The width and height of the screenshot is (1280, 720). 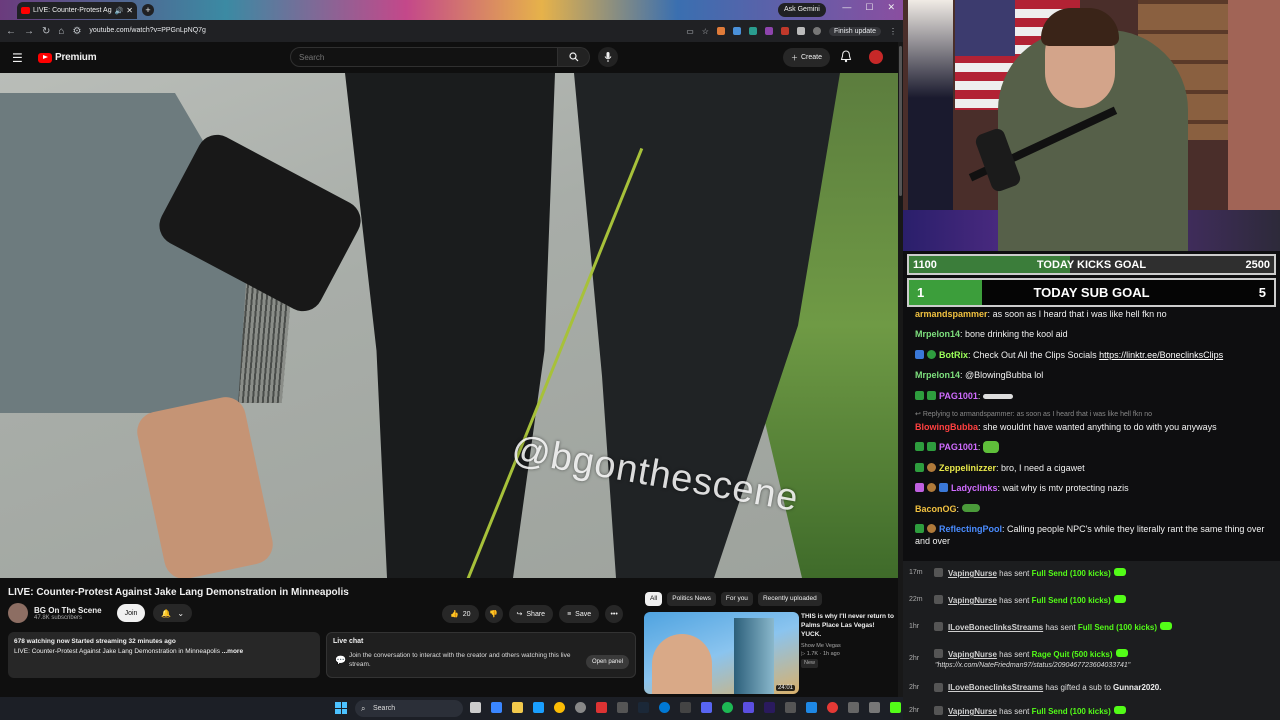 What do you see at coordinates (68, 610) in the screenshot?
I see `channel-name: BG On The Scene` at bounding box center [68, 610].